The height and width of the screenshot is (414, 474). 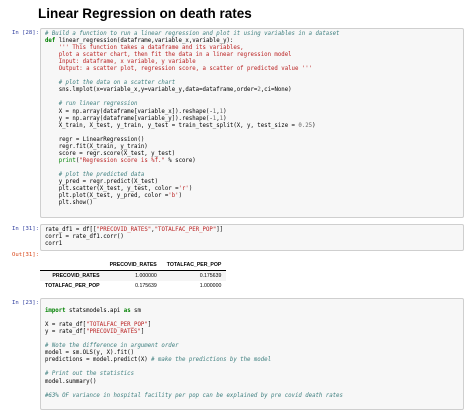 I want to click on code-line: # plot the predicted data, so click(x=101, y=174).